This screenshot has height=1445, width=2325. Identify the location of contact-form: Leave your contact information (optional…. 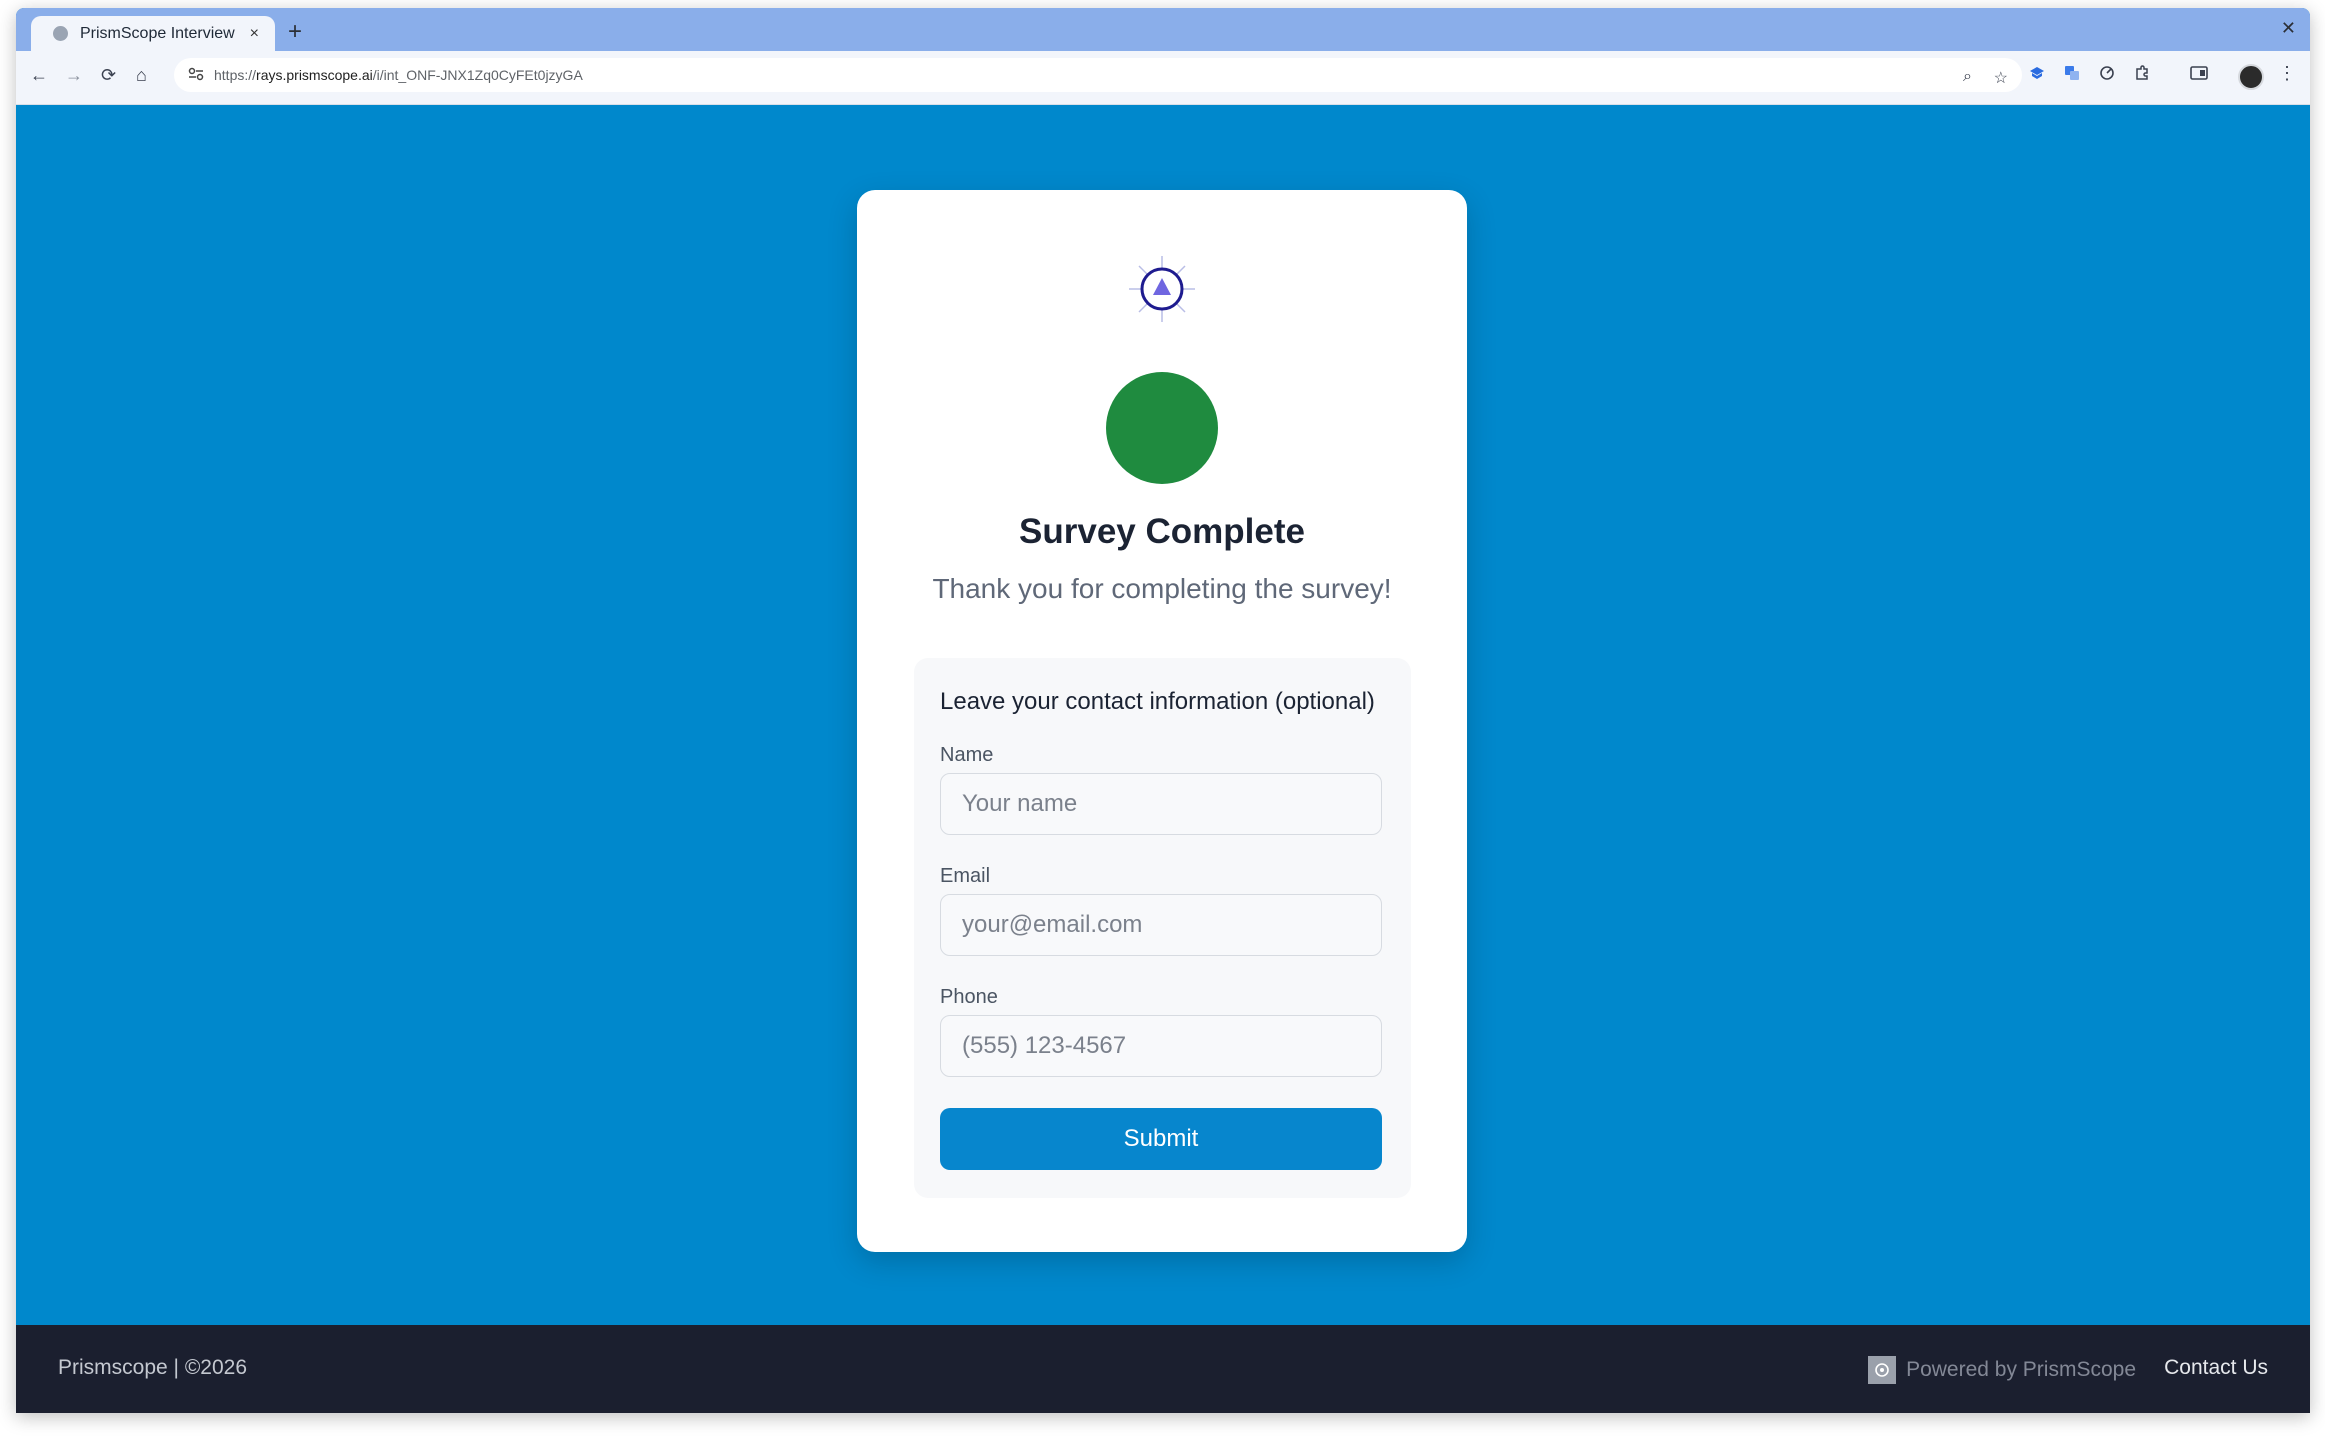
(1162, 928).